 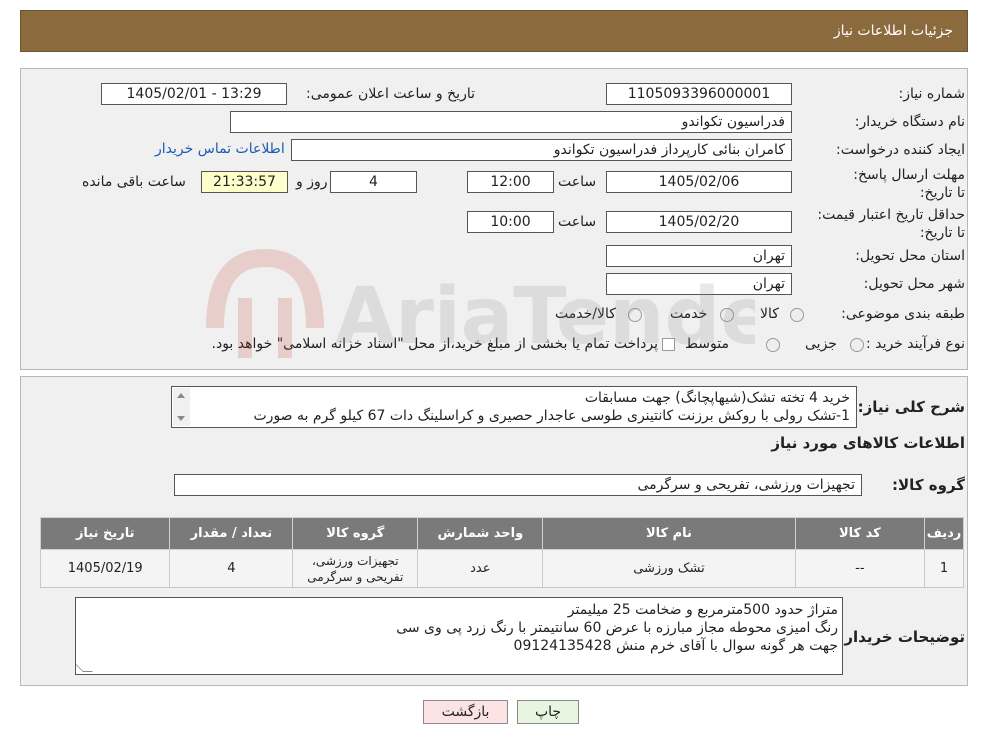 What do you see at coordinates (901, 637) in the screenshot?
I see `buyer-notes-label: توضیحات خریدار:` at bounding box center [901, 637].